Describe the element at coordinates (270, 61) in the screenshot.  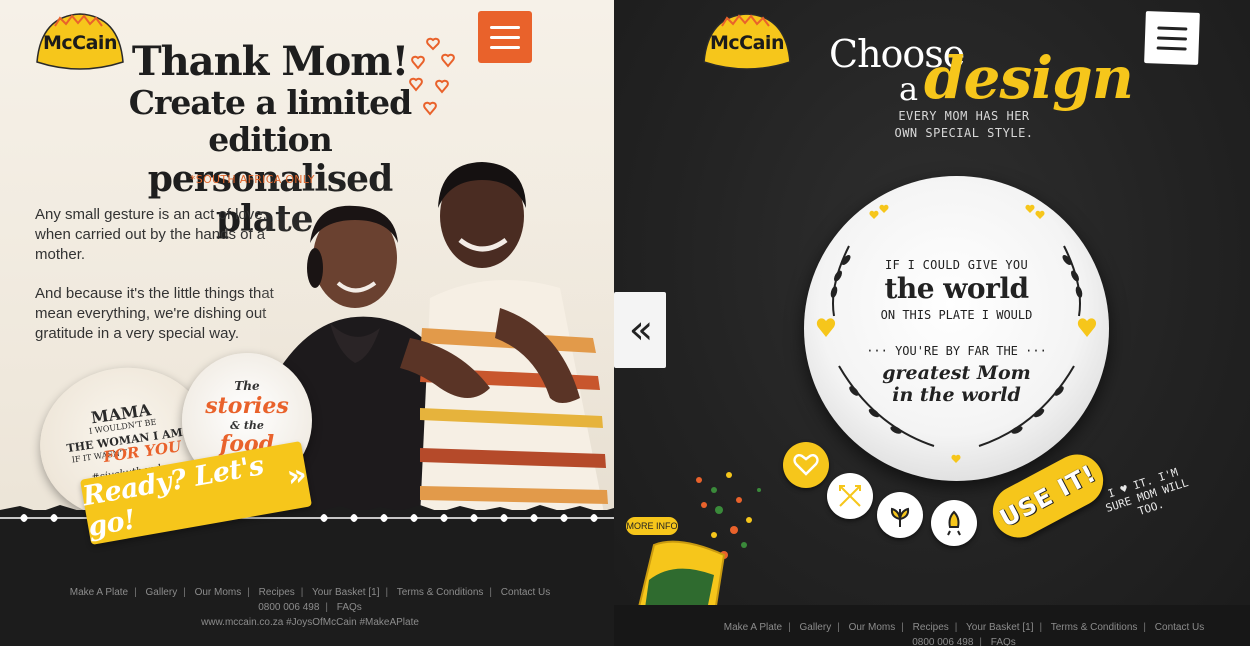
I see `headline-line-1: Thank Mom!` at that location.